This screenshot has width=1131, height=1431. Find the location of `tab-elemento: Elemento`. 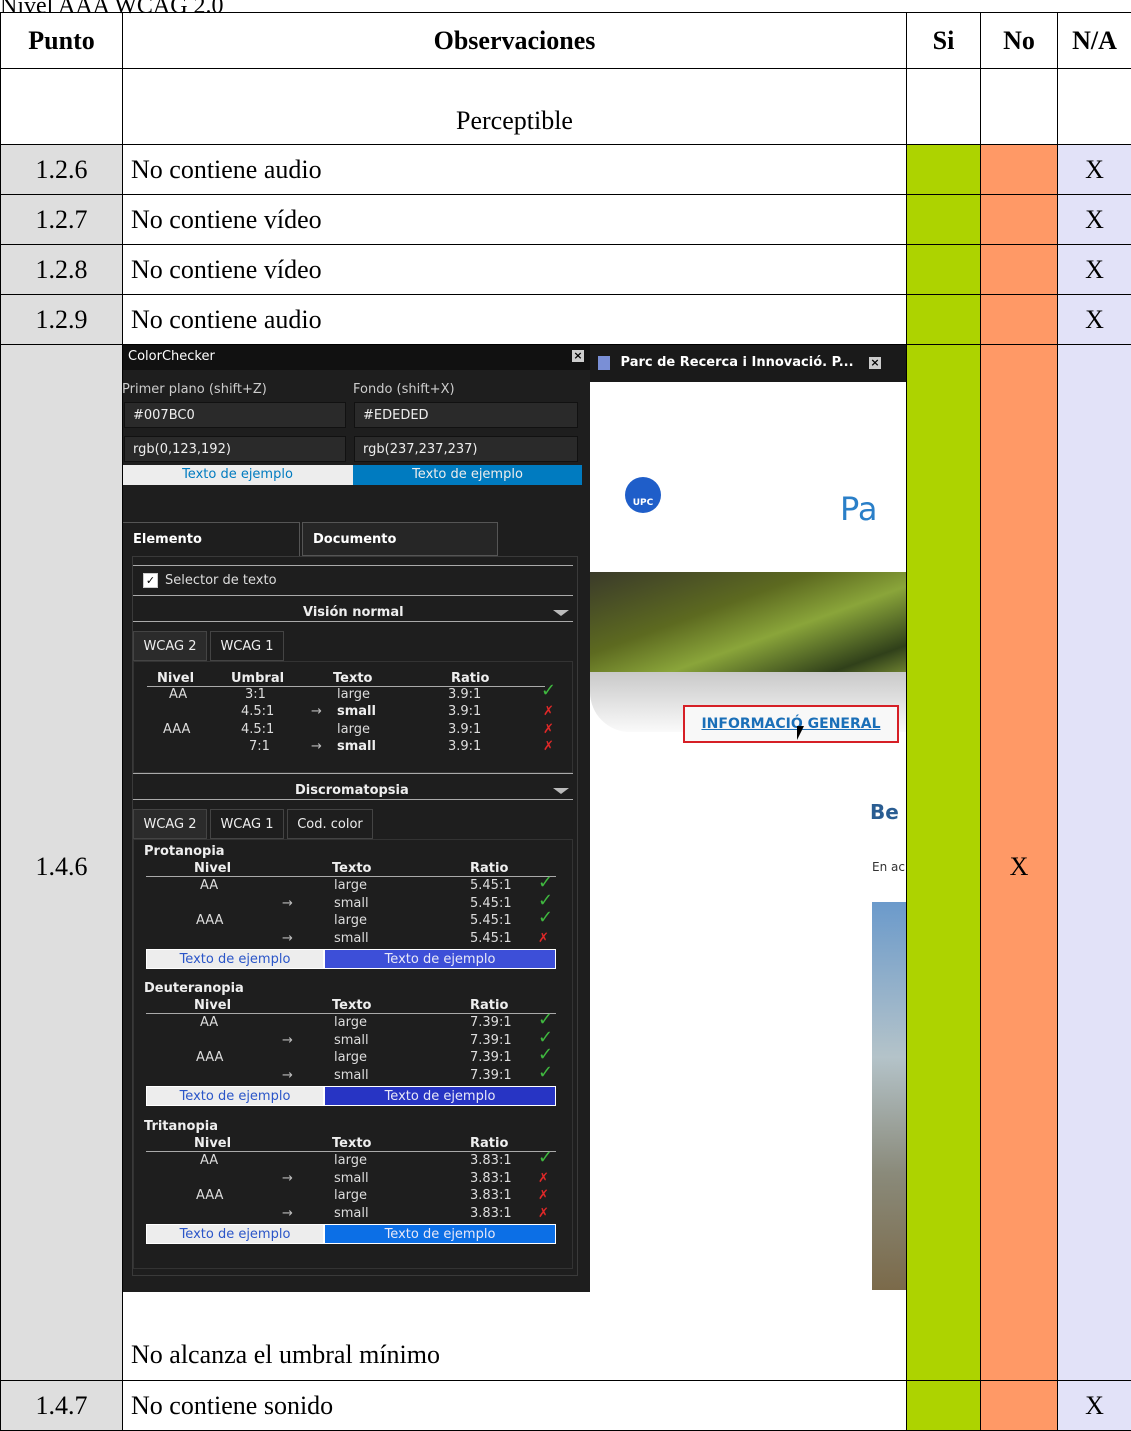

tab-elemento: Elemento is located at coordinates (212, 539).